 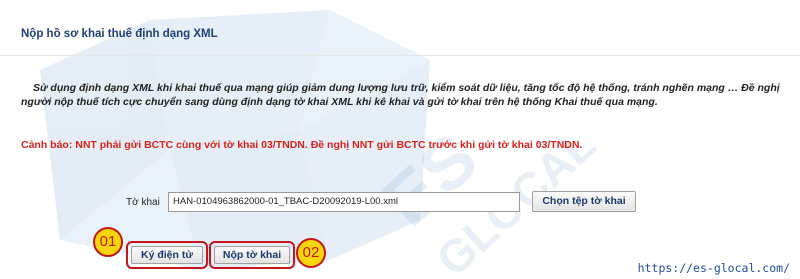 What do you see at coordinates (108, 242) in the screenshot?
I see `step-badge-1: 01` at bounding box center [108, 242].